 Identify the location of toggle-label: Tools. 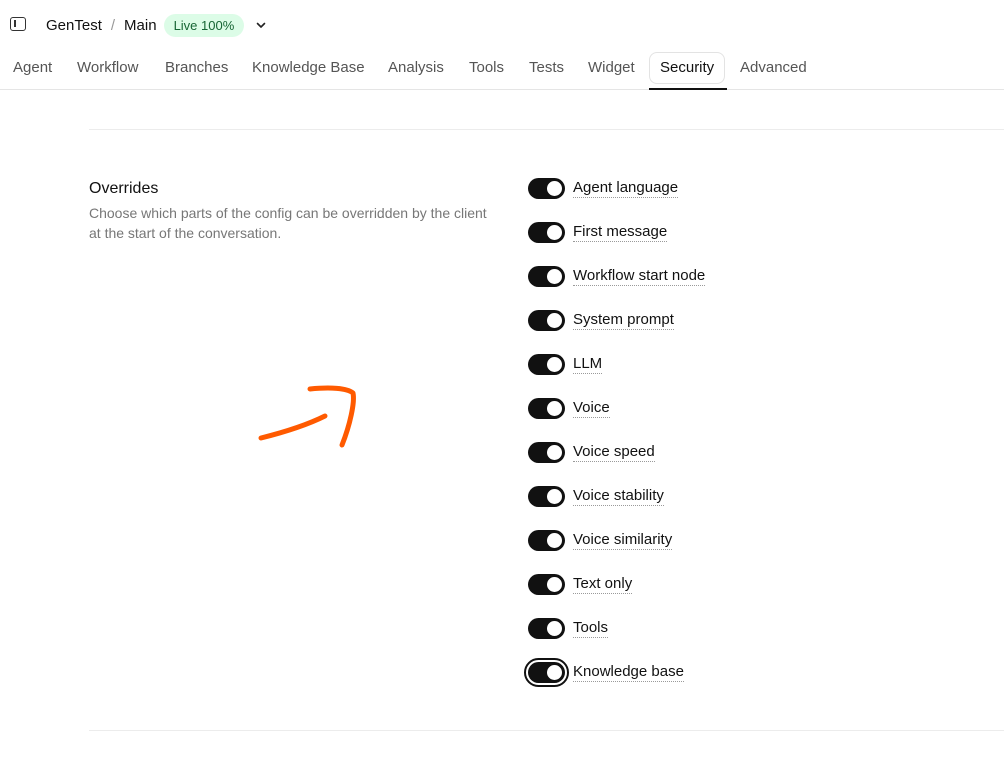
(591, 628).